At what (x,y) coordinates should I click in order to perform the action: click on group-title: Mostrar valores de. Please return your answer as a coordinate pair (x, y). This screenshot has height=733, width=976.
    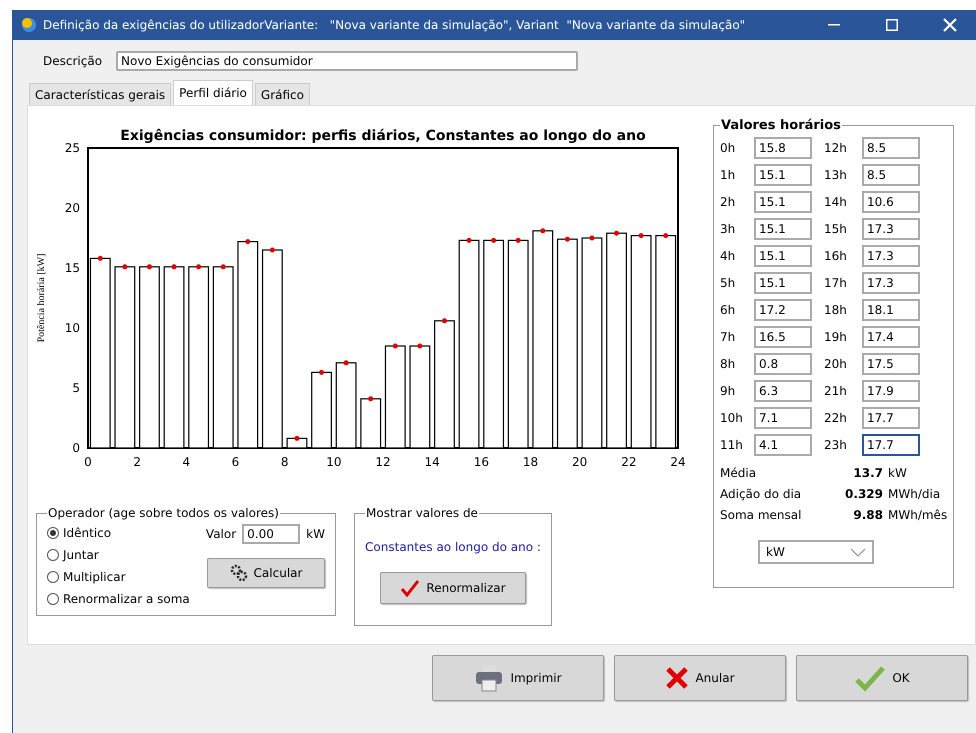
    Looking at the image, I should click on (422, 513).